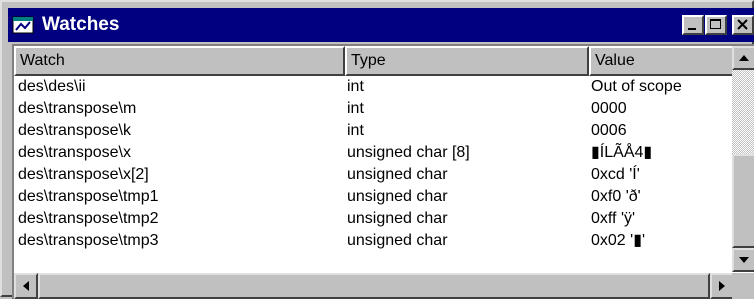  I want to click on arrow-down-icon, so click(744, 260).